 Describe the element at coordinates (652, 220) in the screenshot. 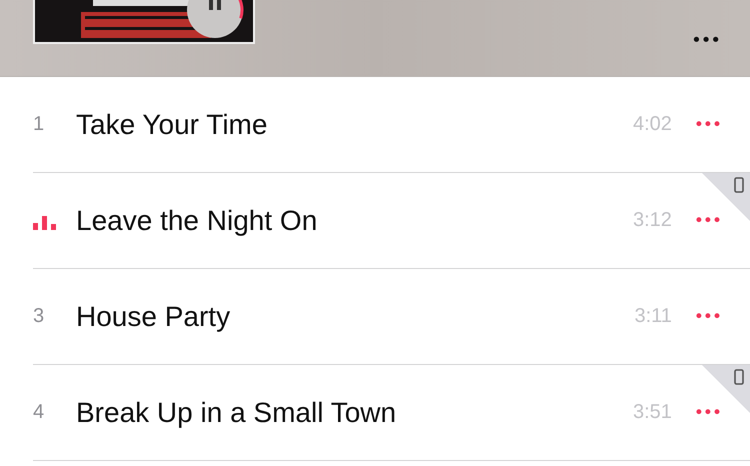

I see `track-duration: 3:12` at that location.